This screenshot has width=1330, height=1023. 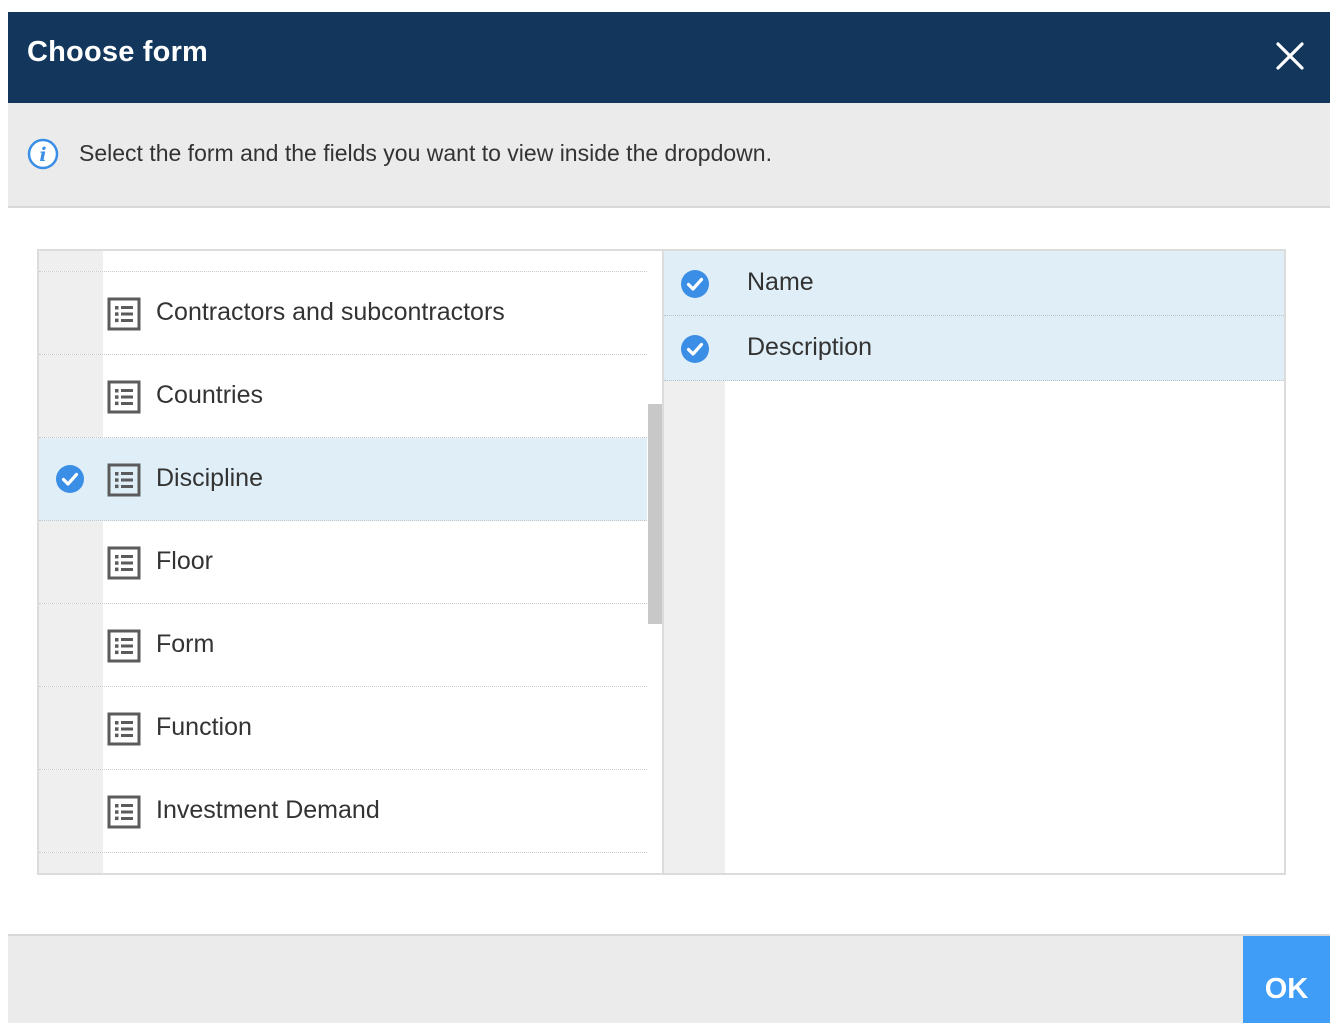 I want to click on svg-text: i, so click(x=42, y=155).